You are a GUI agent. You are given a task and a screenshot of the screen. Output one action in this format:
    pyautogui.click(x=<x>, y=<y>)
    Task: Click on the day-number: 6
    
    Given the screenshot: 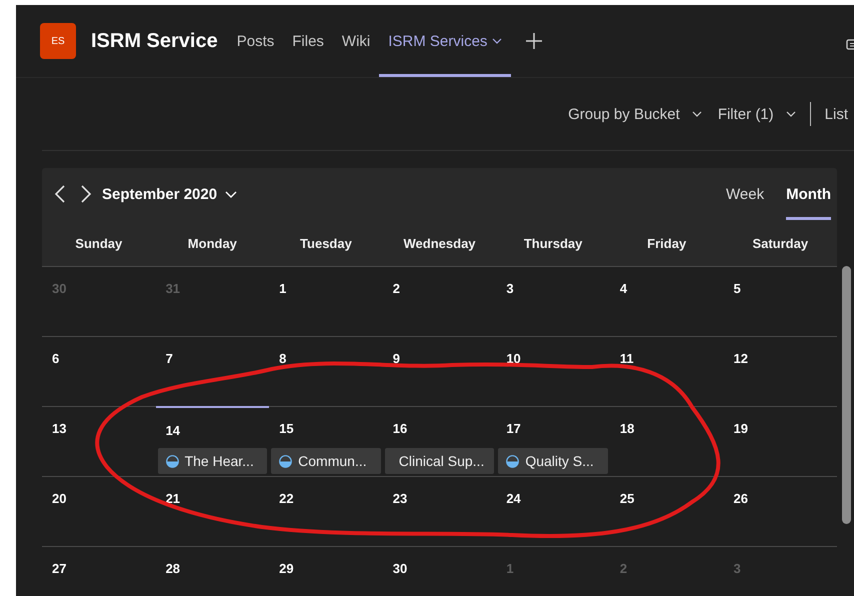 What is the action you would take?
    pyautogui.click(x=56, y=358)
    